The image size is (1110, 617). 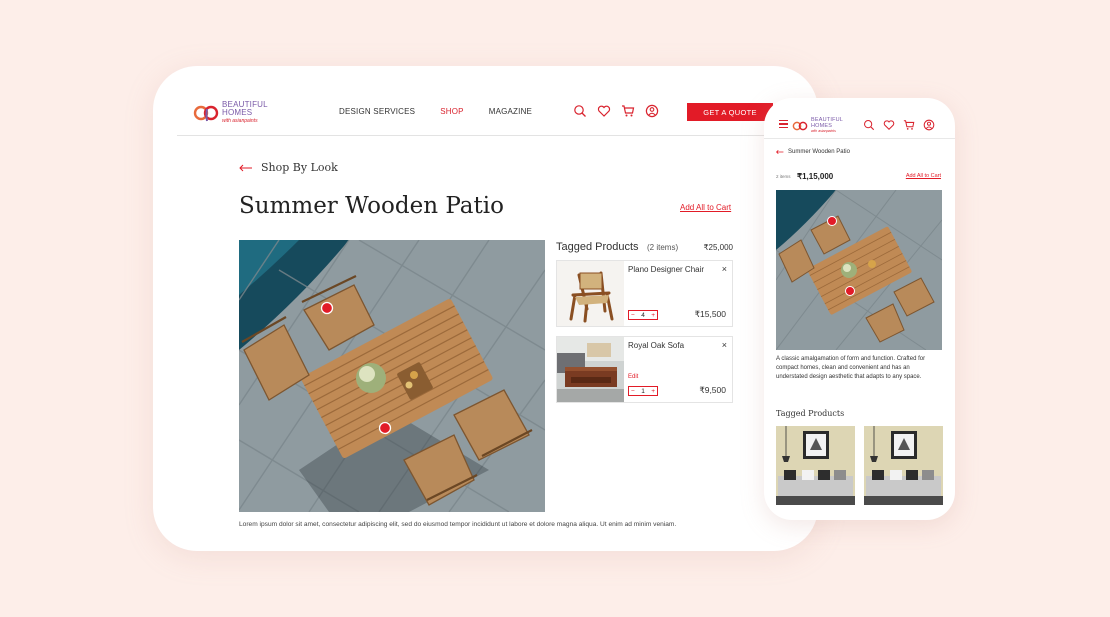 What do you see at coordinates (371, 206) in the screenshot?
I see `page-title: Summer Wooden Patio` at bounding box center [371, 206].